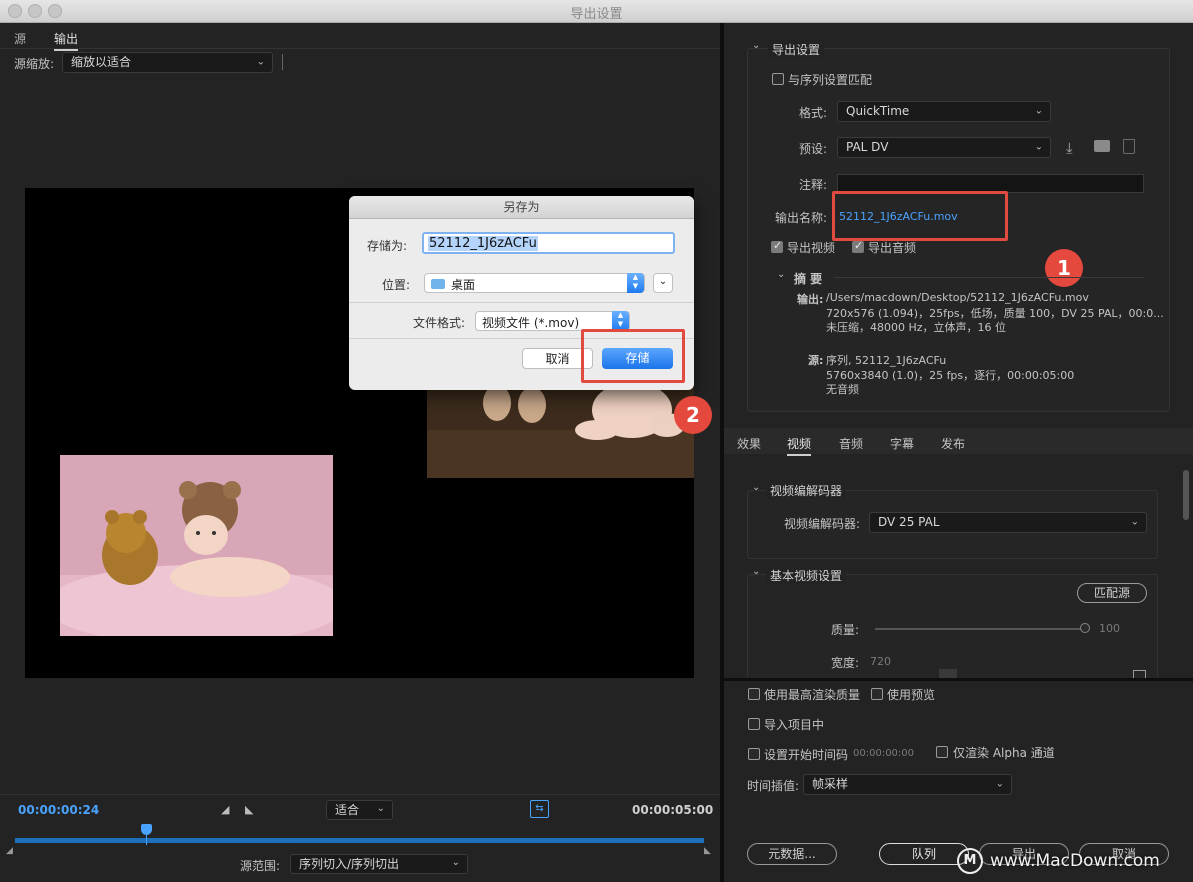  What do you see at coordinates (749, 443) in the screenshot?
I see `tab-effects: 效果` at bounding box center [749, 443].